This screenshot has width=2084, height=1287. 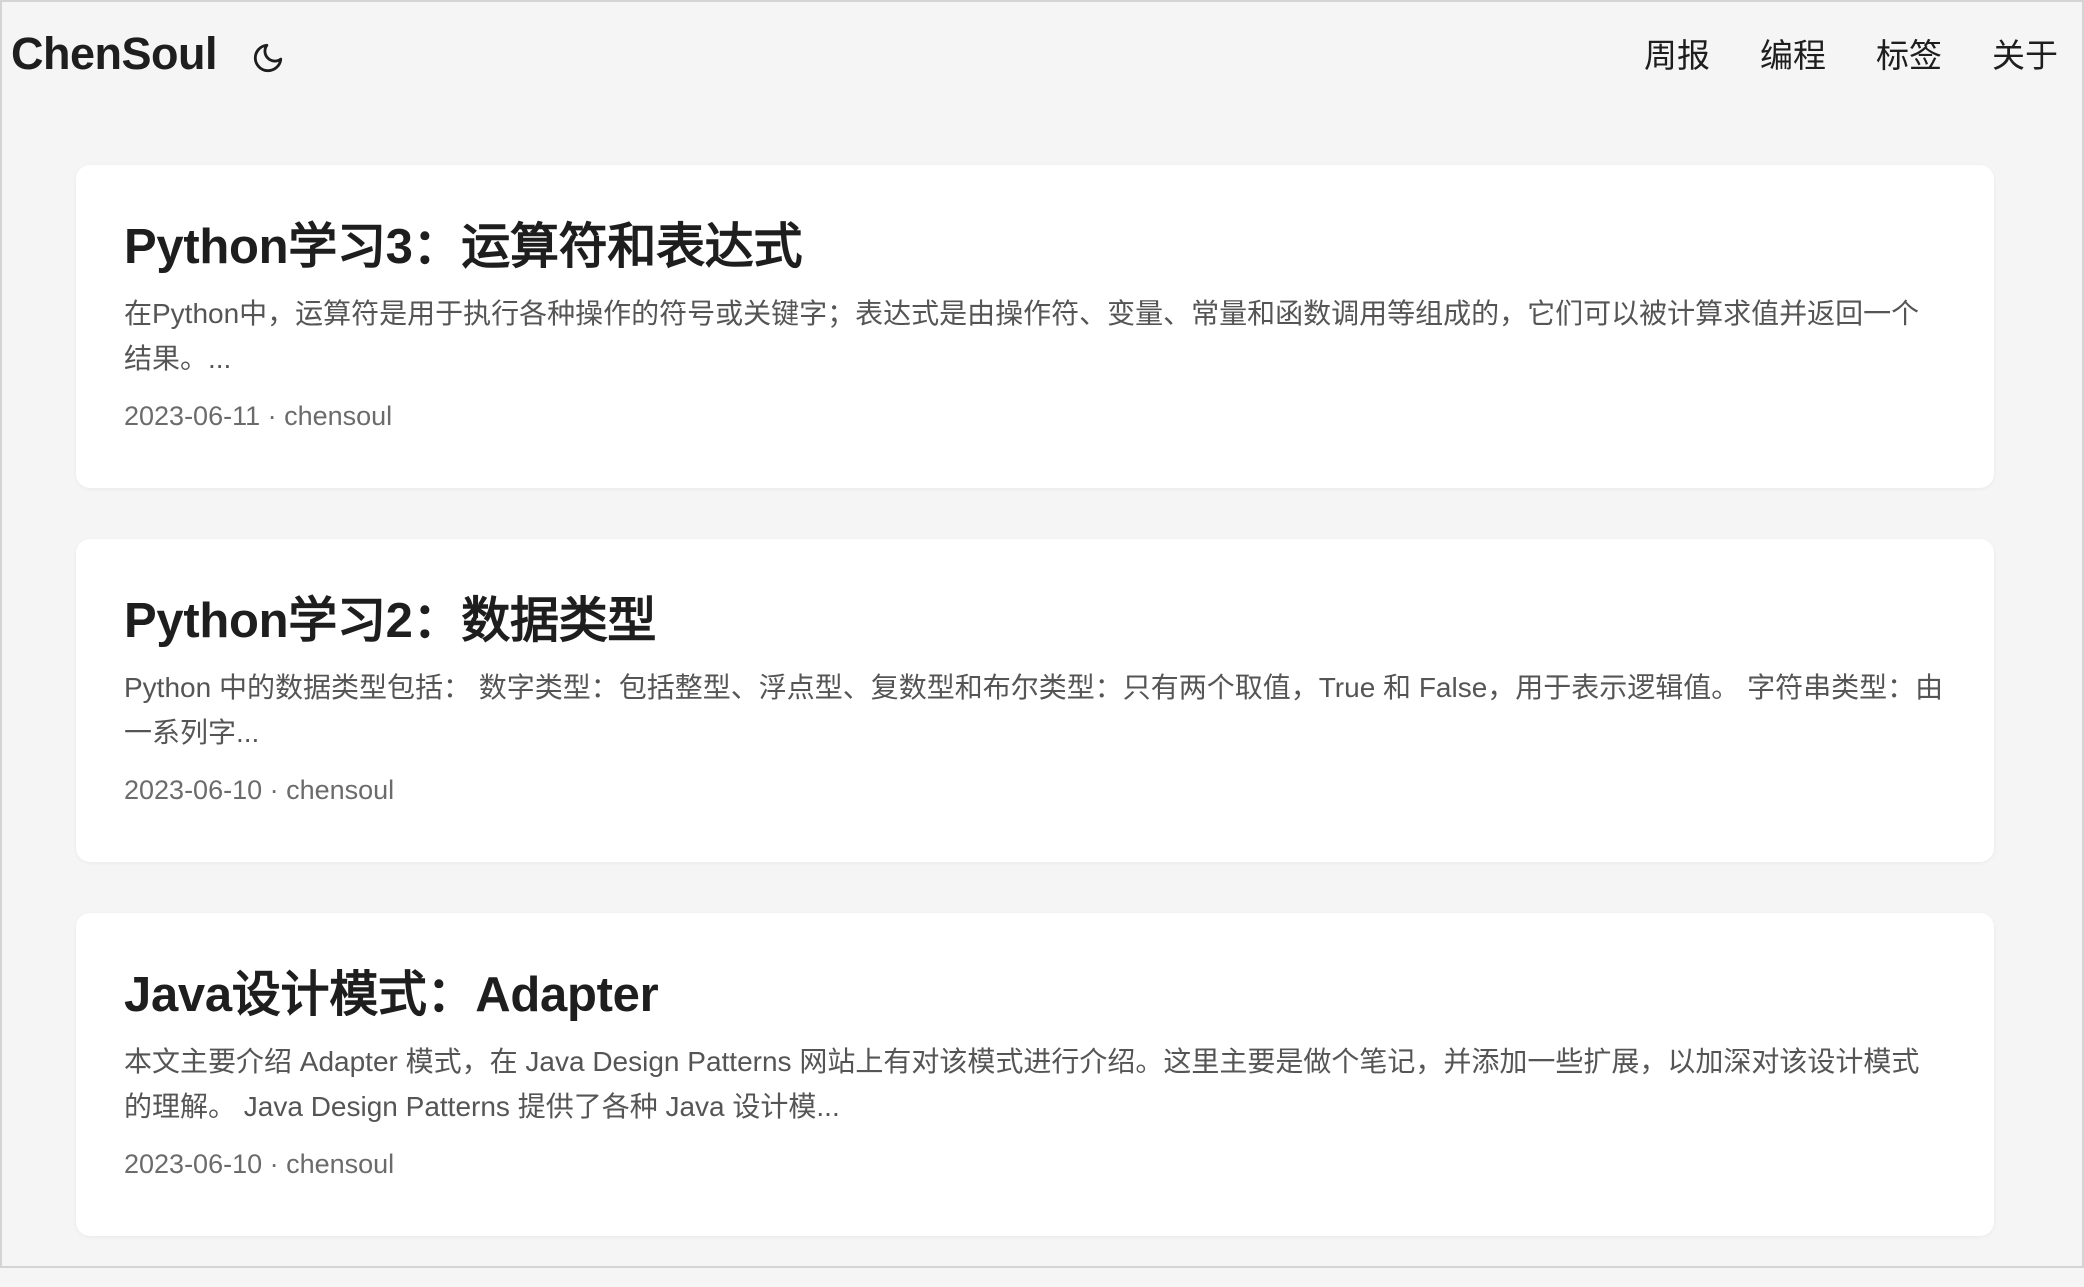 What do you see at coordinates (1793, 56) in the screenshot?
I see `nav-item-programming: 编程` at bounding box center [1793, 56].